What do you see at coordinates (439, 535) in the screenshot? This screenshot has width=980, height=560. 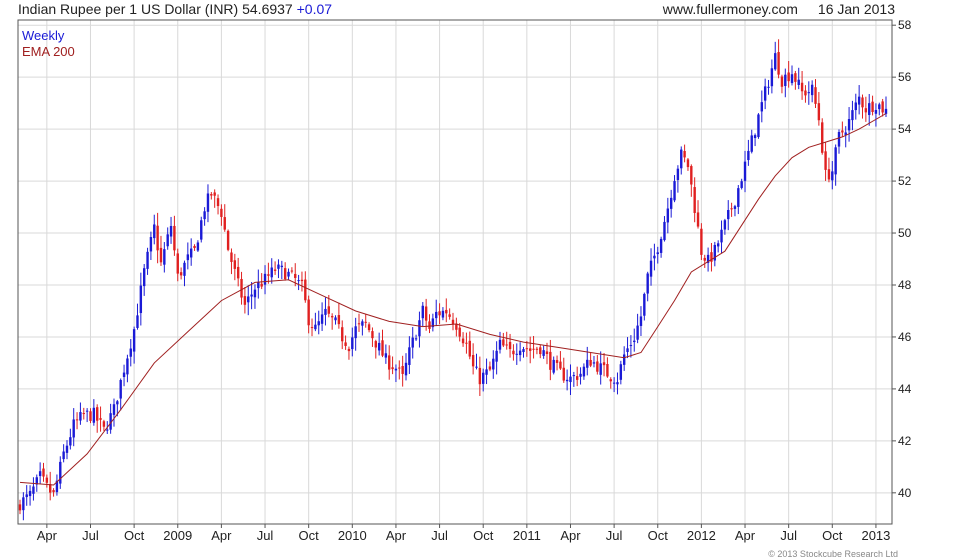 I see `x-tick-label: Jul` at bounding box center [439, 535].